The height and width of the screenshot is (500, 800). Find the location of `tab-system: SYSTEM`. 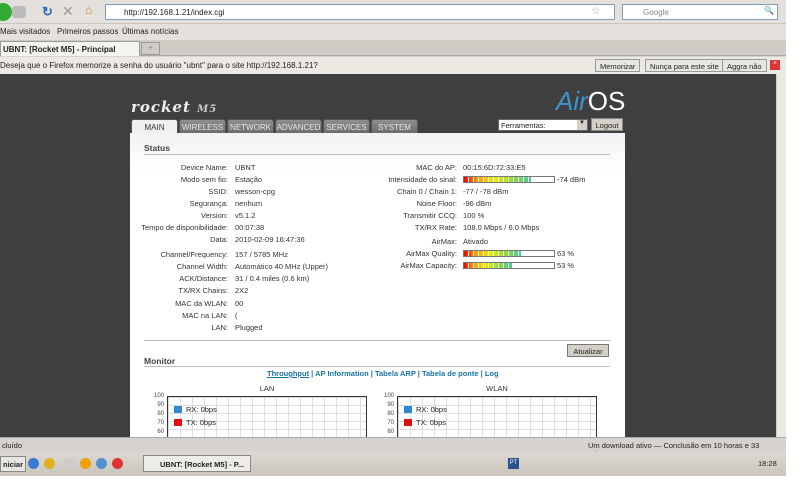

tab-system: SYSTEM is located at coordinates (394, 126).